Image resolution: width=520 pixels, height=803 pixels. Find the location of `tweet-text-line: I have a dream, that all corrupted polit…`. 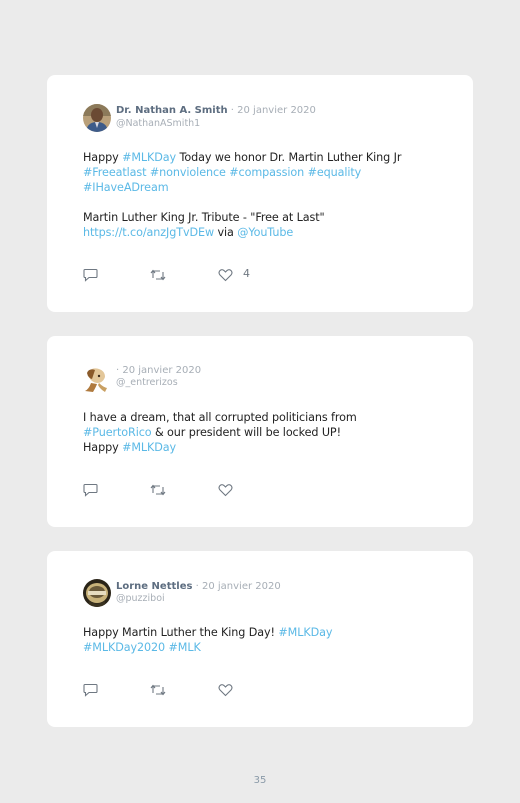

tweet-text-line: I have a dream, that all corrupted polit… is located at coordinates (268, 417).